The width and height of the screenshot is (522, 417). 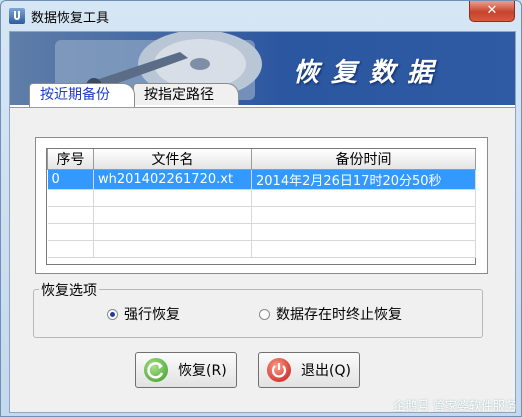 I want to click on radio-abort-if-exists: 数据存在时终止恢复, so click(x=330, y=314).